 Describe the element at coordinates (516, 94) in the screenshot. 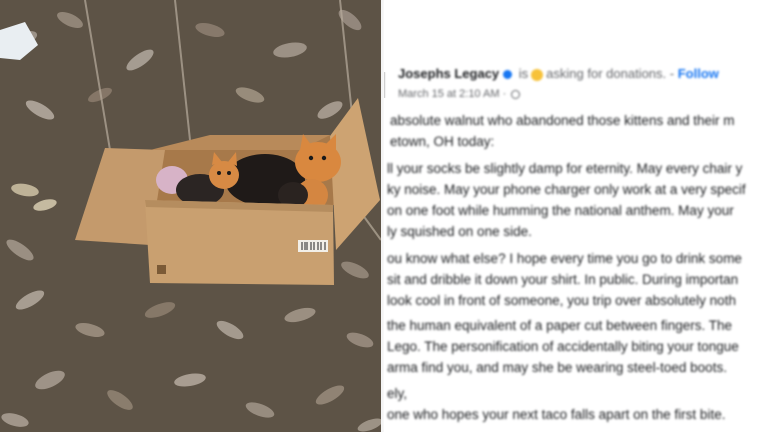

I see `globe-icon` at that location.